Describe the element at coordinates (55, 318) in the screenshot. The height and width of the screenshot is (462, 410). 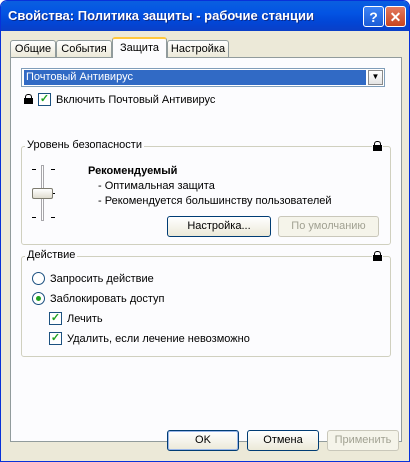
I see `disinfect-checkbox: ✓` at that location.